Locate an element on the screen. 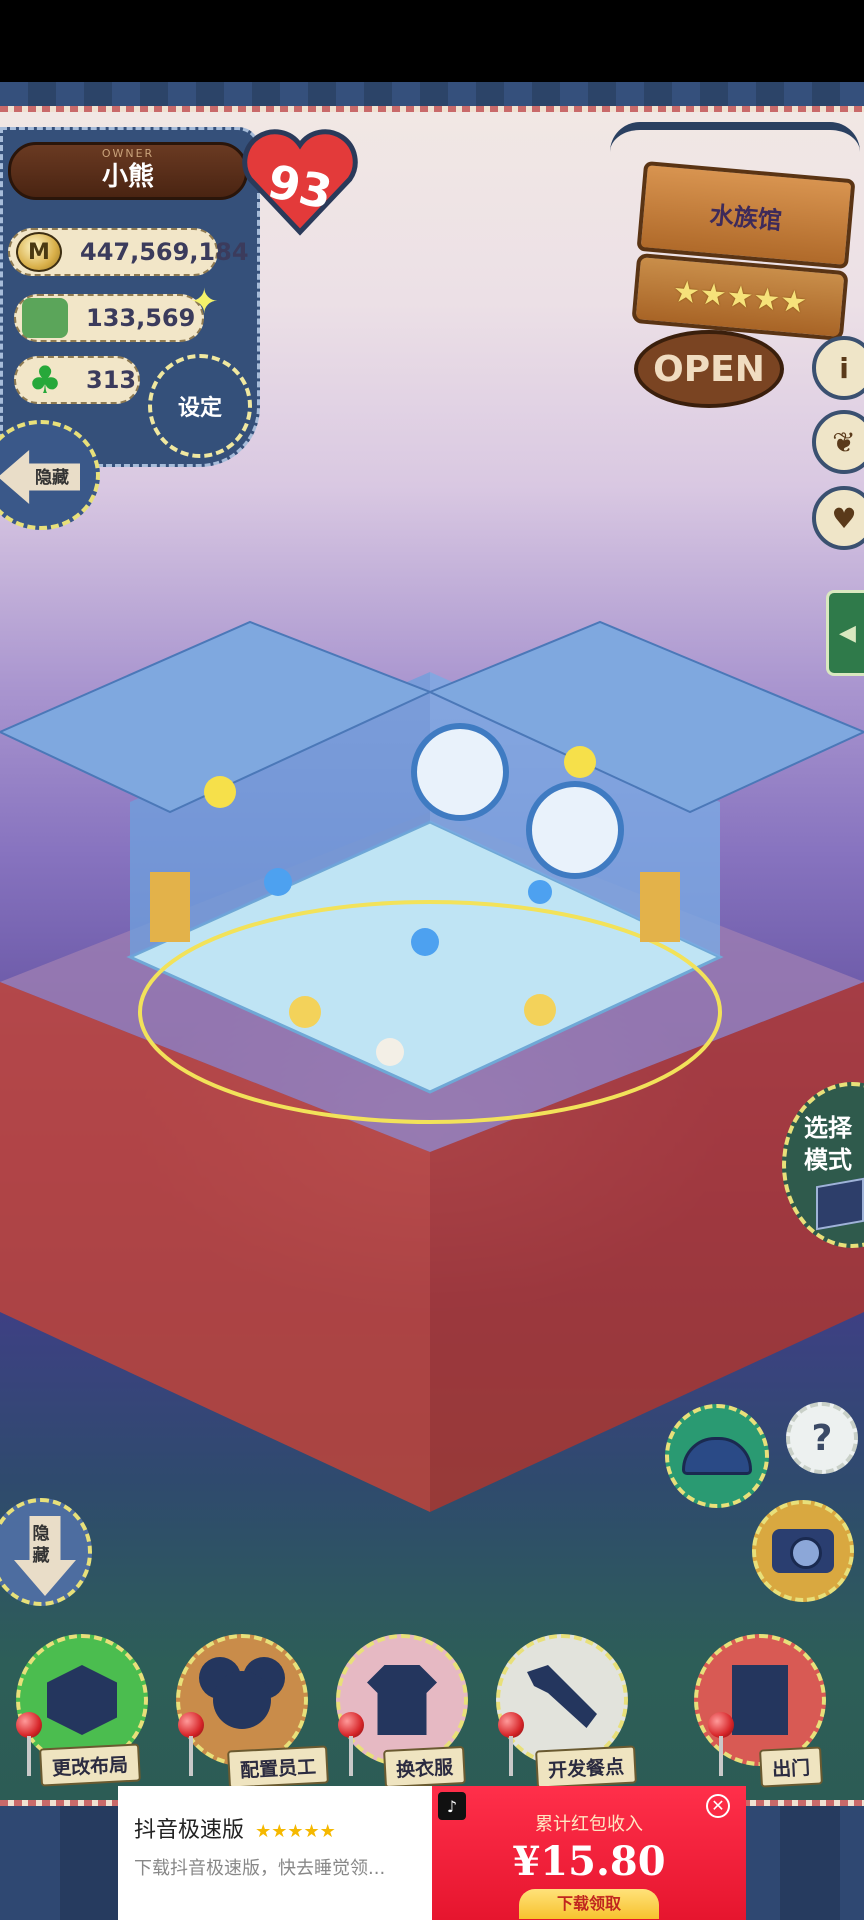  info-icon: i is located at coordinates (844, 368).